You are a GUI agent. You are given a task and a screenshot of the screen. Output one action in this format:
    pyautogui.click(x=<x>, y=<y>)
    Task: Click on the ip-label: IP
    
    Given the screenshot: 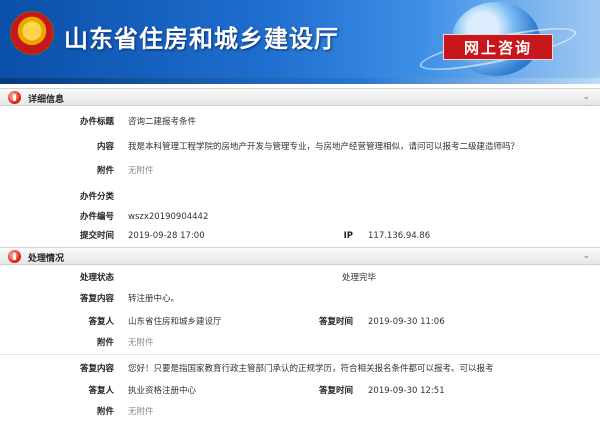 What is the action you would take?
    pyautogui.click(x=348, y=236)
    